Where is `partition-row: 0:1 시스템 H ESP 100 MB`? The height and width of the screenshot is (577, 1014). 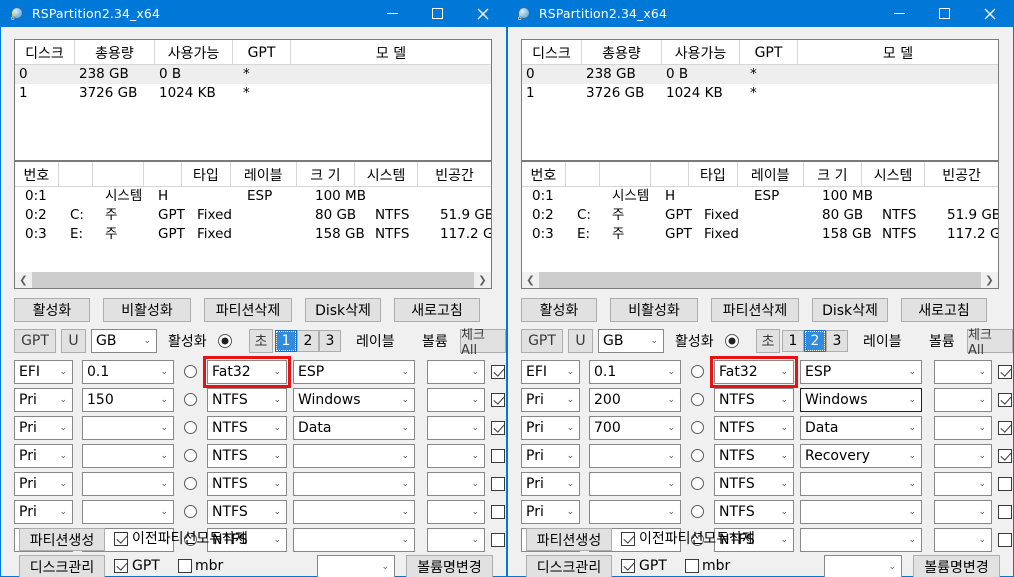
partition-row: 0:1 시스템 H ESP 100 MB is located at coordinates (760, 196).